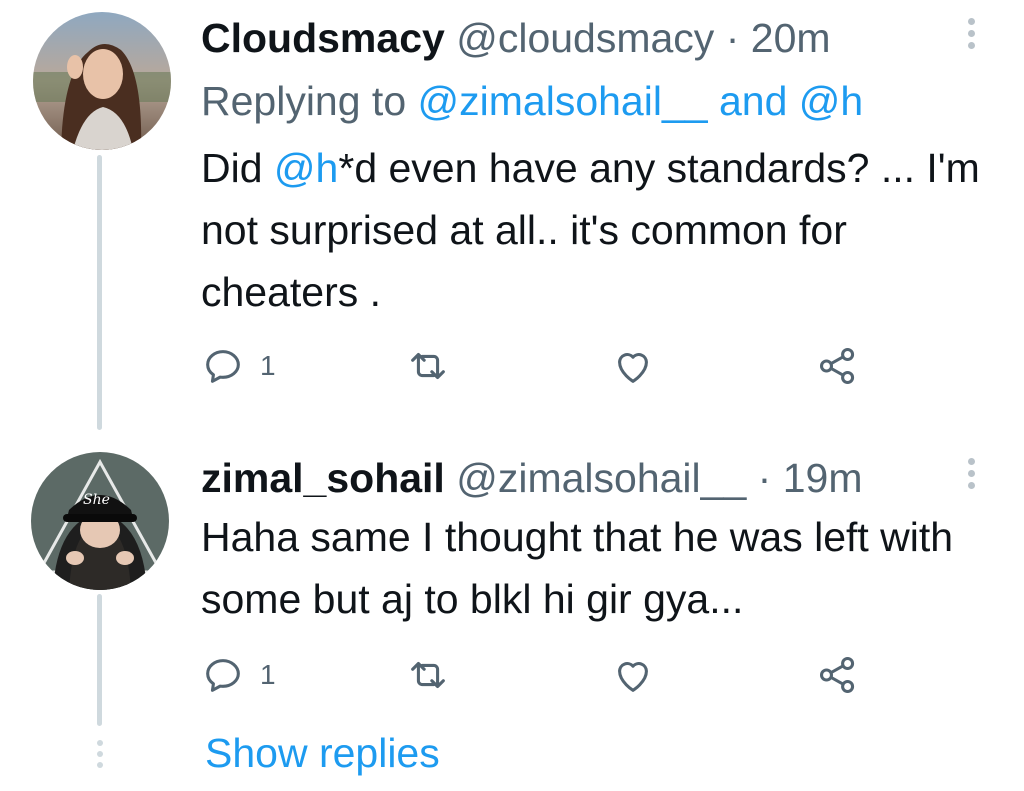  I want to click on user-handle: @zimalsohail__, so click(601, 478).